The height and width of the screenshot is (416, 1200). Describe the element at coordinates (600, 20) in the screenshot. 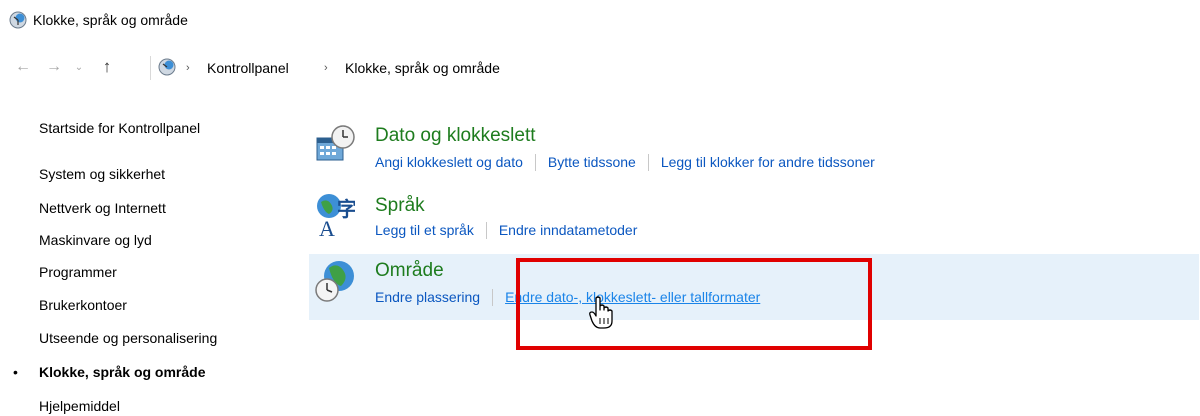

I see `title-bar: Klokke, språk og område` at that location.